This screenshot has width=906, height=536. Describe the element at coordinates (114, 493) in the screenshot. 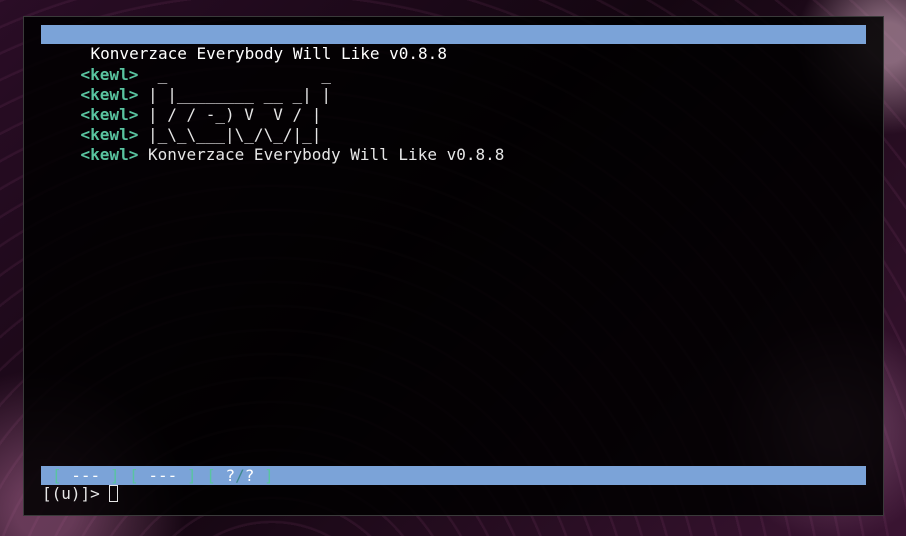

I see `text-cursor` at that location.